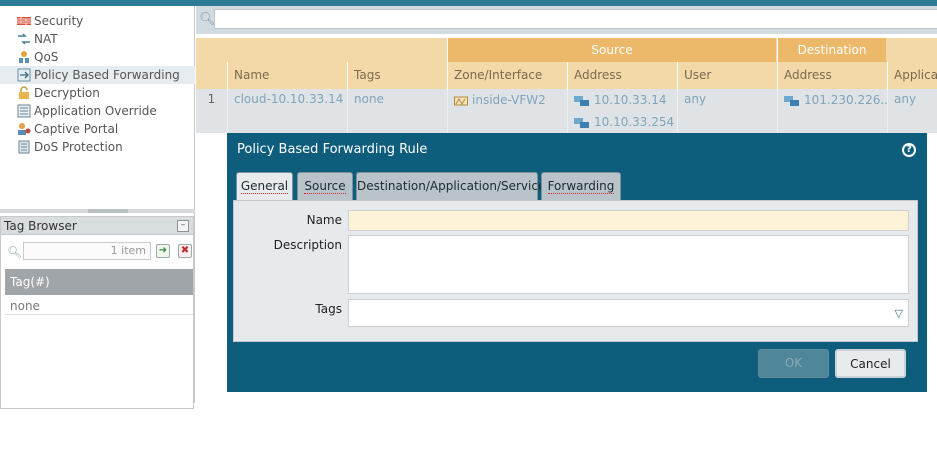 Image resolution: width=937 pixels, height=460 pixels. I want to click on chevron-down-icon: ▽, so click(899, 313).